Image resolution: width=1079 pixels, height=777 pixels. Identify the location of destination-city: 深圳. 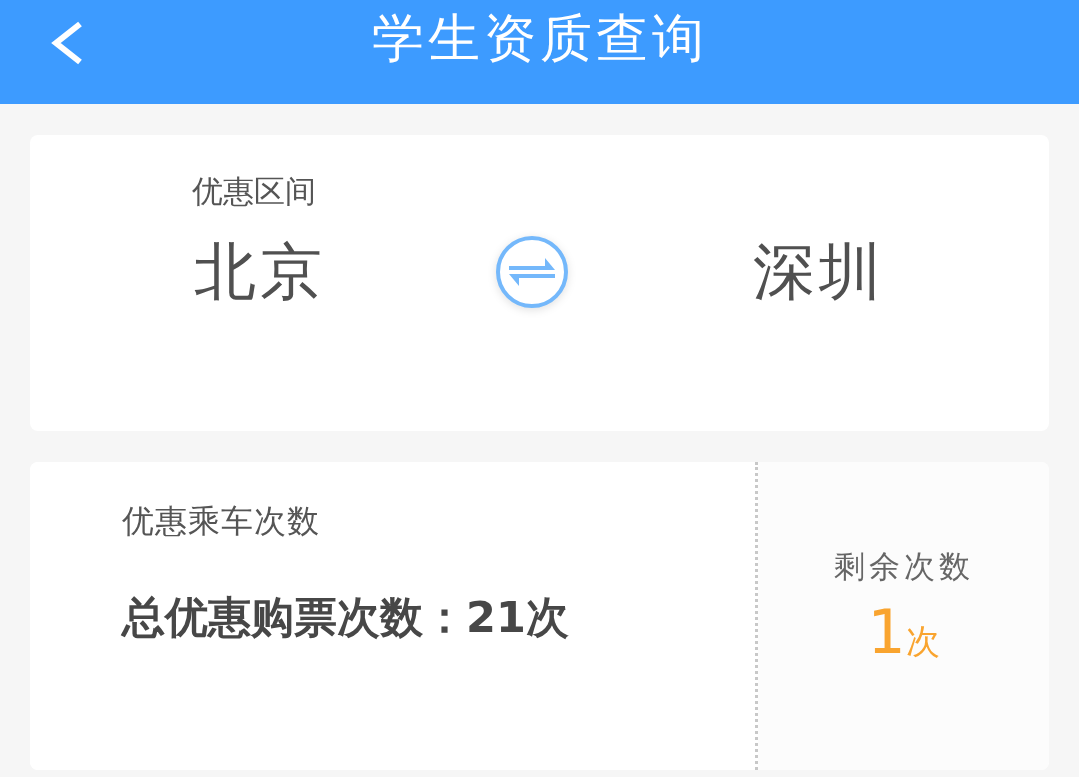
(819, 272).